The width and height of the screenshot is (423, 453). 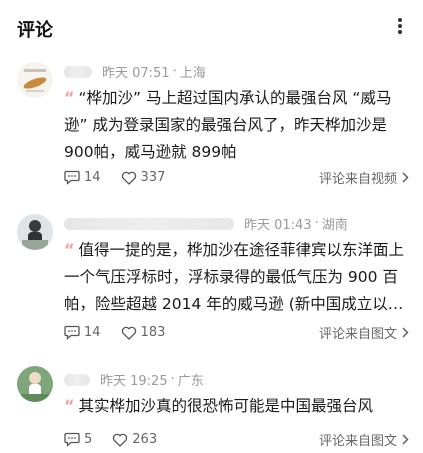 I want to click on comment-source-link: 评论来自视频, so click(x=364, y=177).